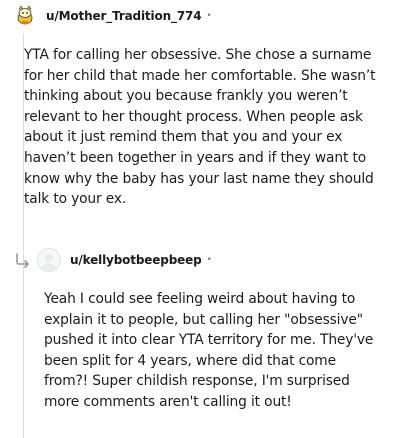 Image resolution: width=400 pixels, height=438 pixels. What do you see at coordinates (124, 16) in the screenshot?
I see `comment-username: u/Mother_Tradition_774` at bounding box center [124, 16].